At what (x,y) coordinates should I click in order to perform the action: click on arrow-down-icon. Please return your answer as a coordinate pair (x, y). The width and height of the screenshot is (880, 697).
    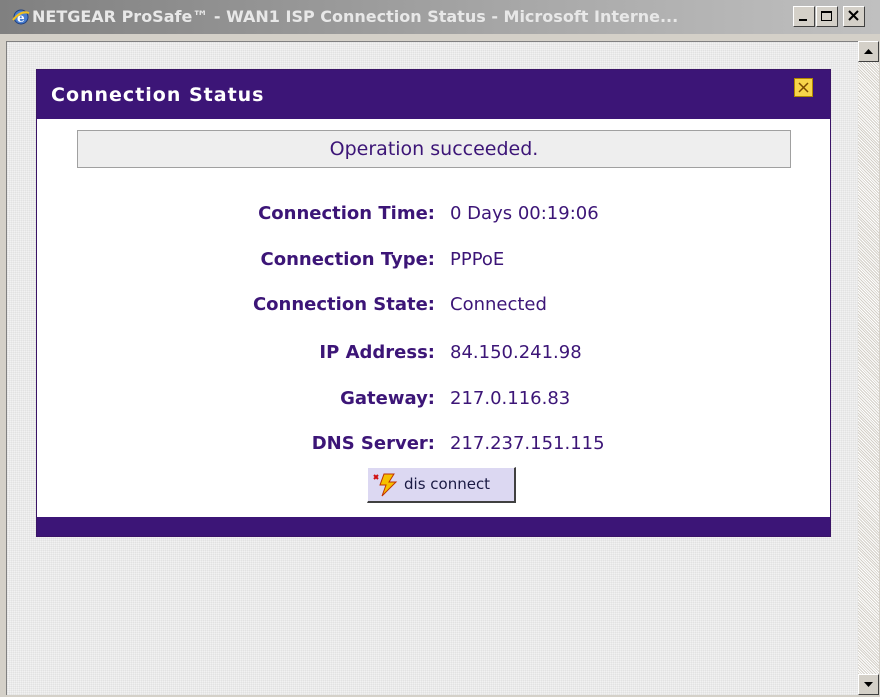
    Looking at the image, I should click on (868, 684).